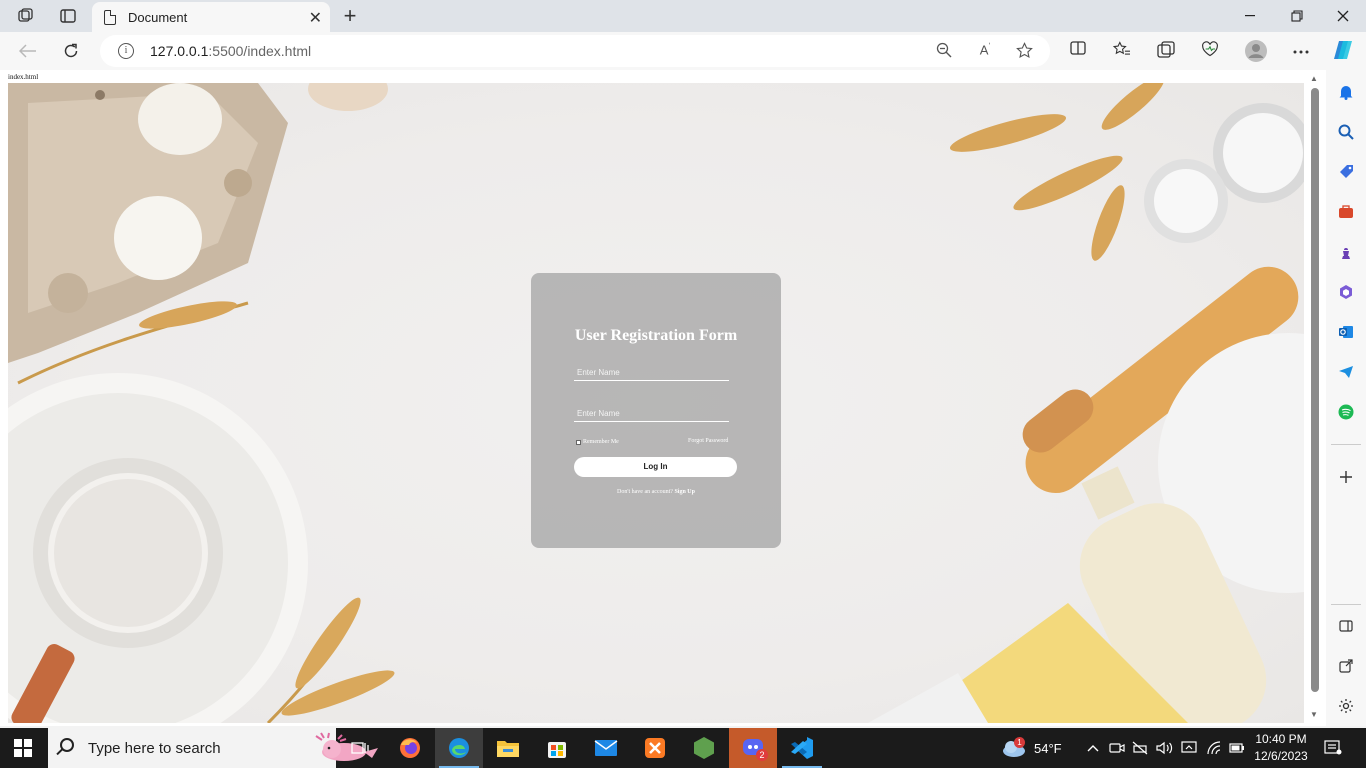 The image size is (1366, 768). I want to click on settings-gear-icon, so click(1346, 706).